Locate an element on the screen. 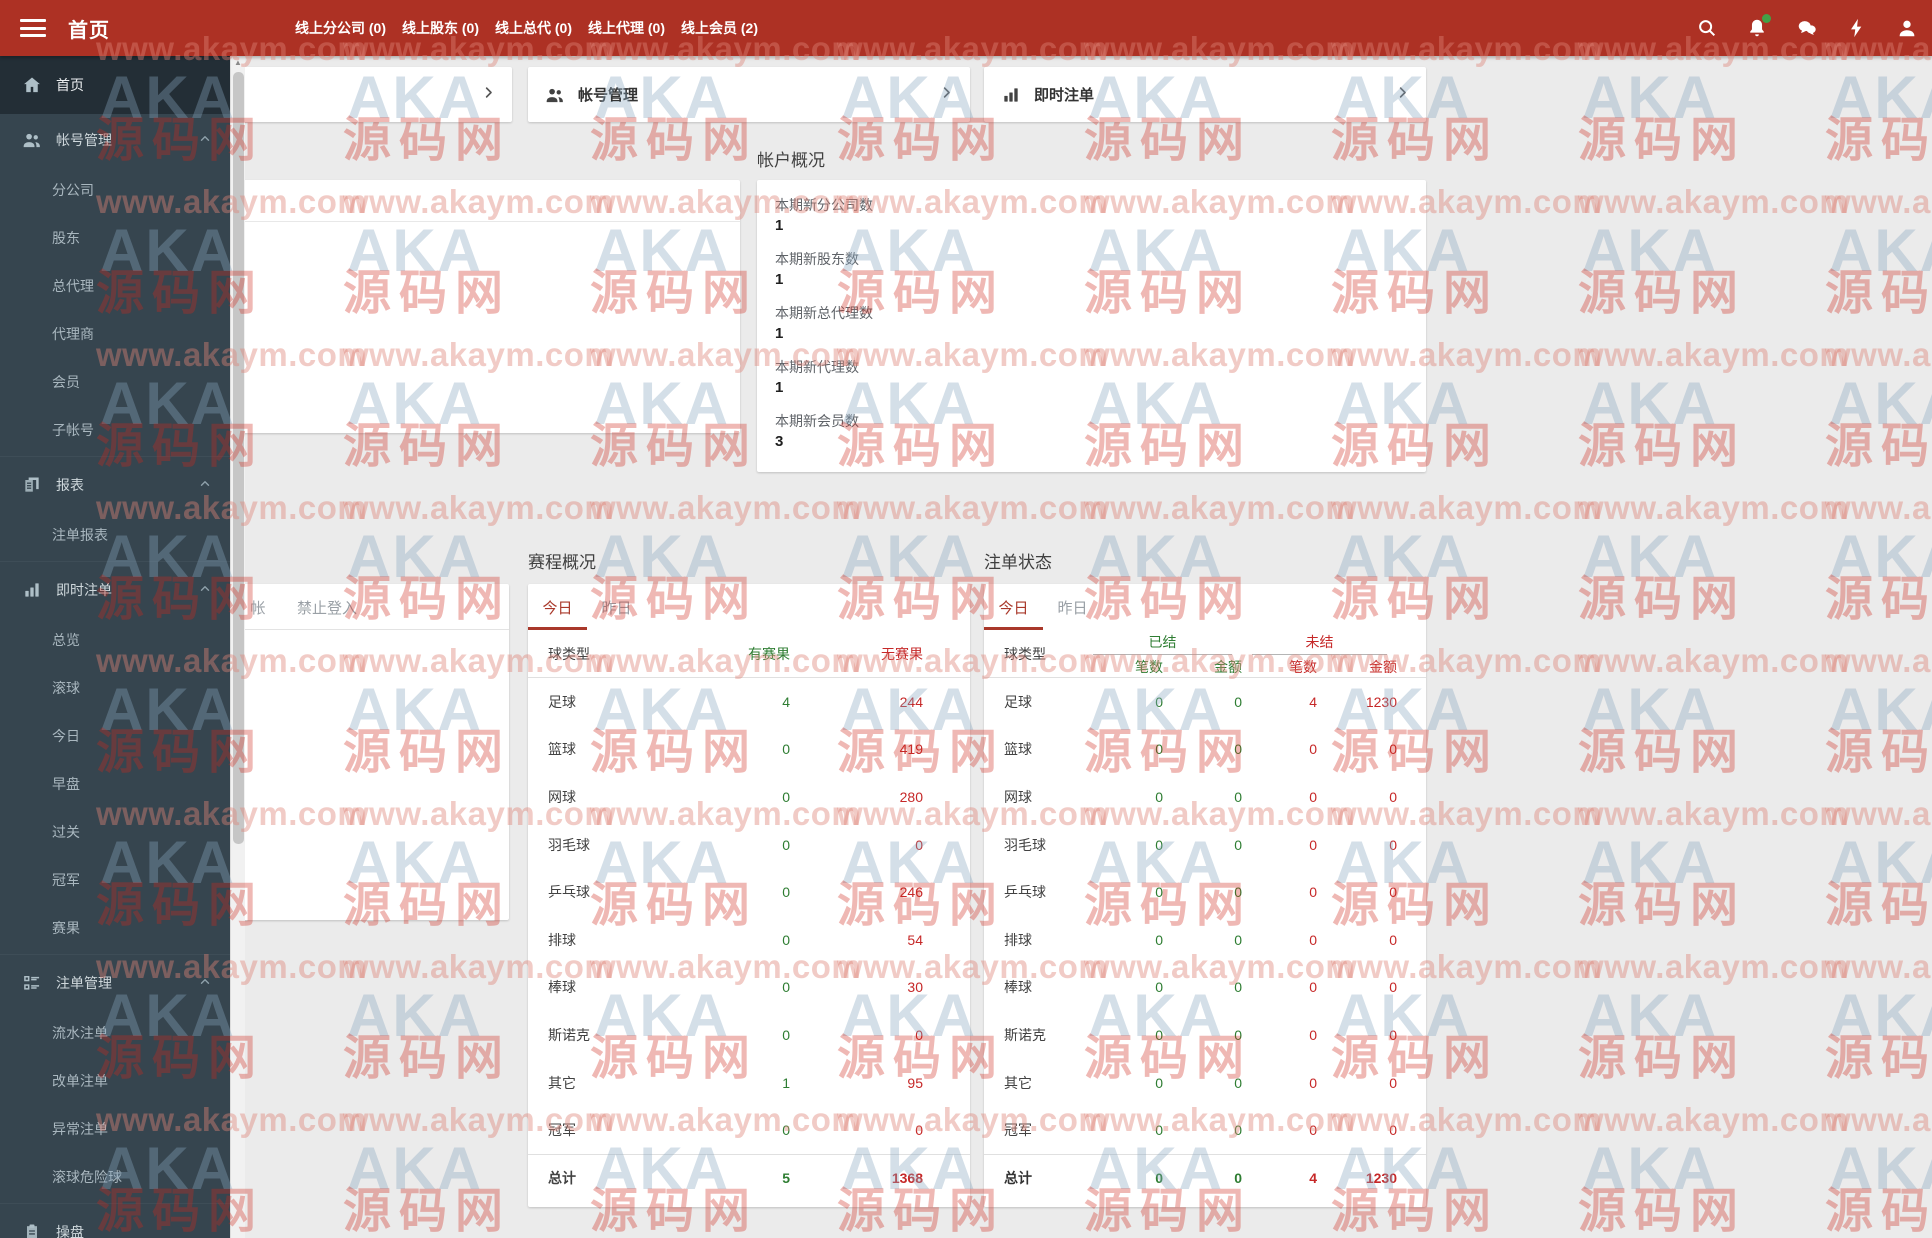  sidebar-subitem-子帐号: 子帐号 is located at coordinates (115, 430).